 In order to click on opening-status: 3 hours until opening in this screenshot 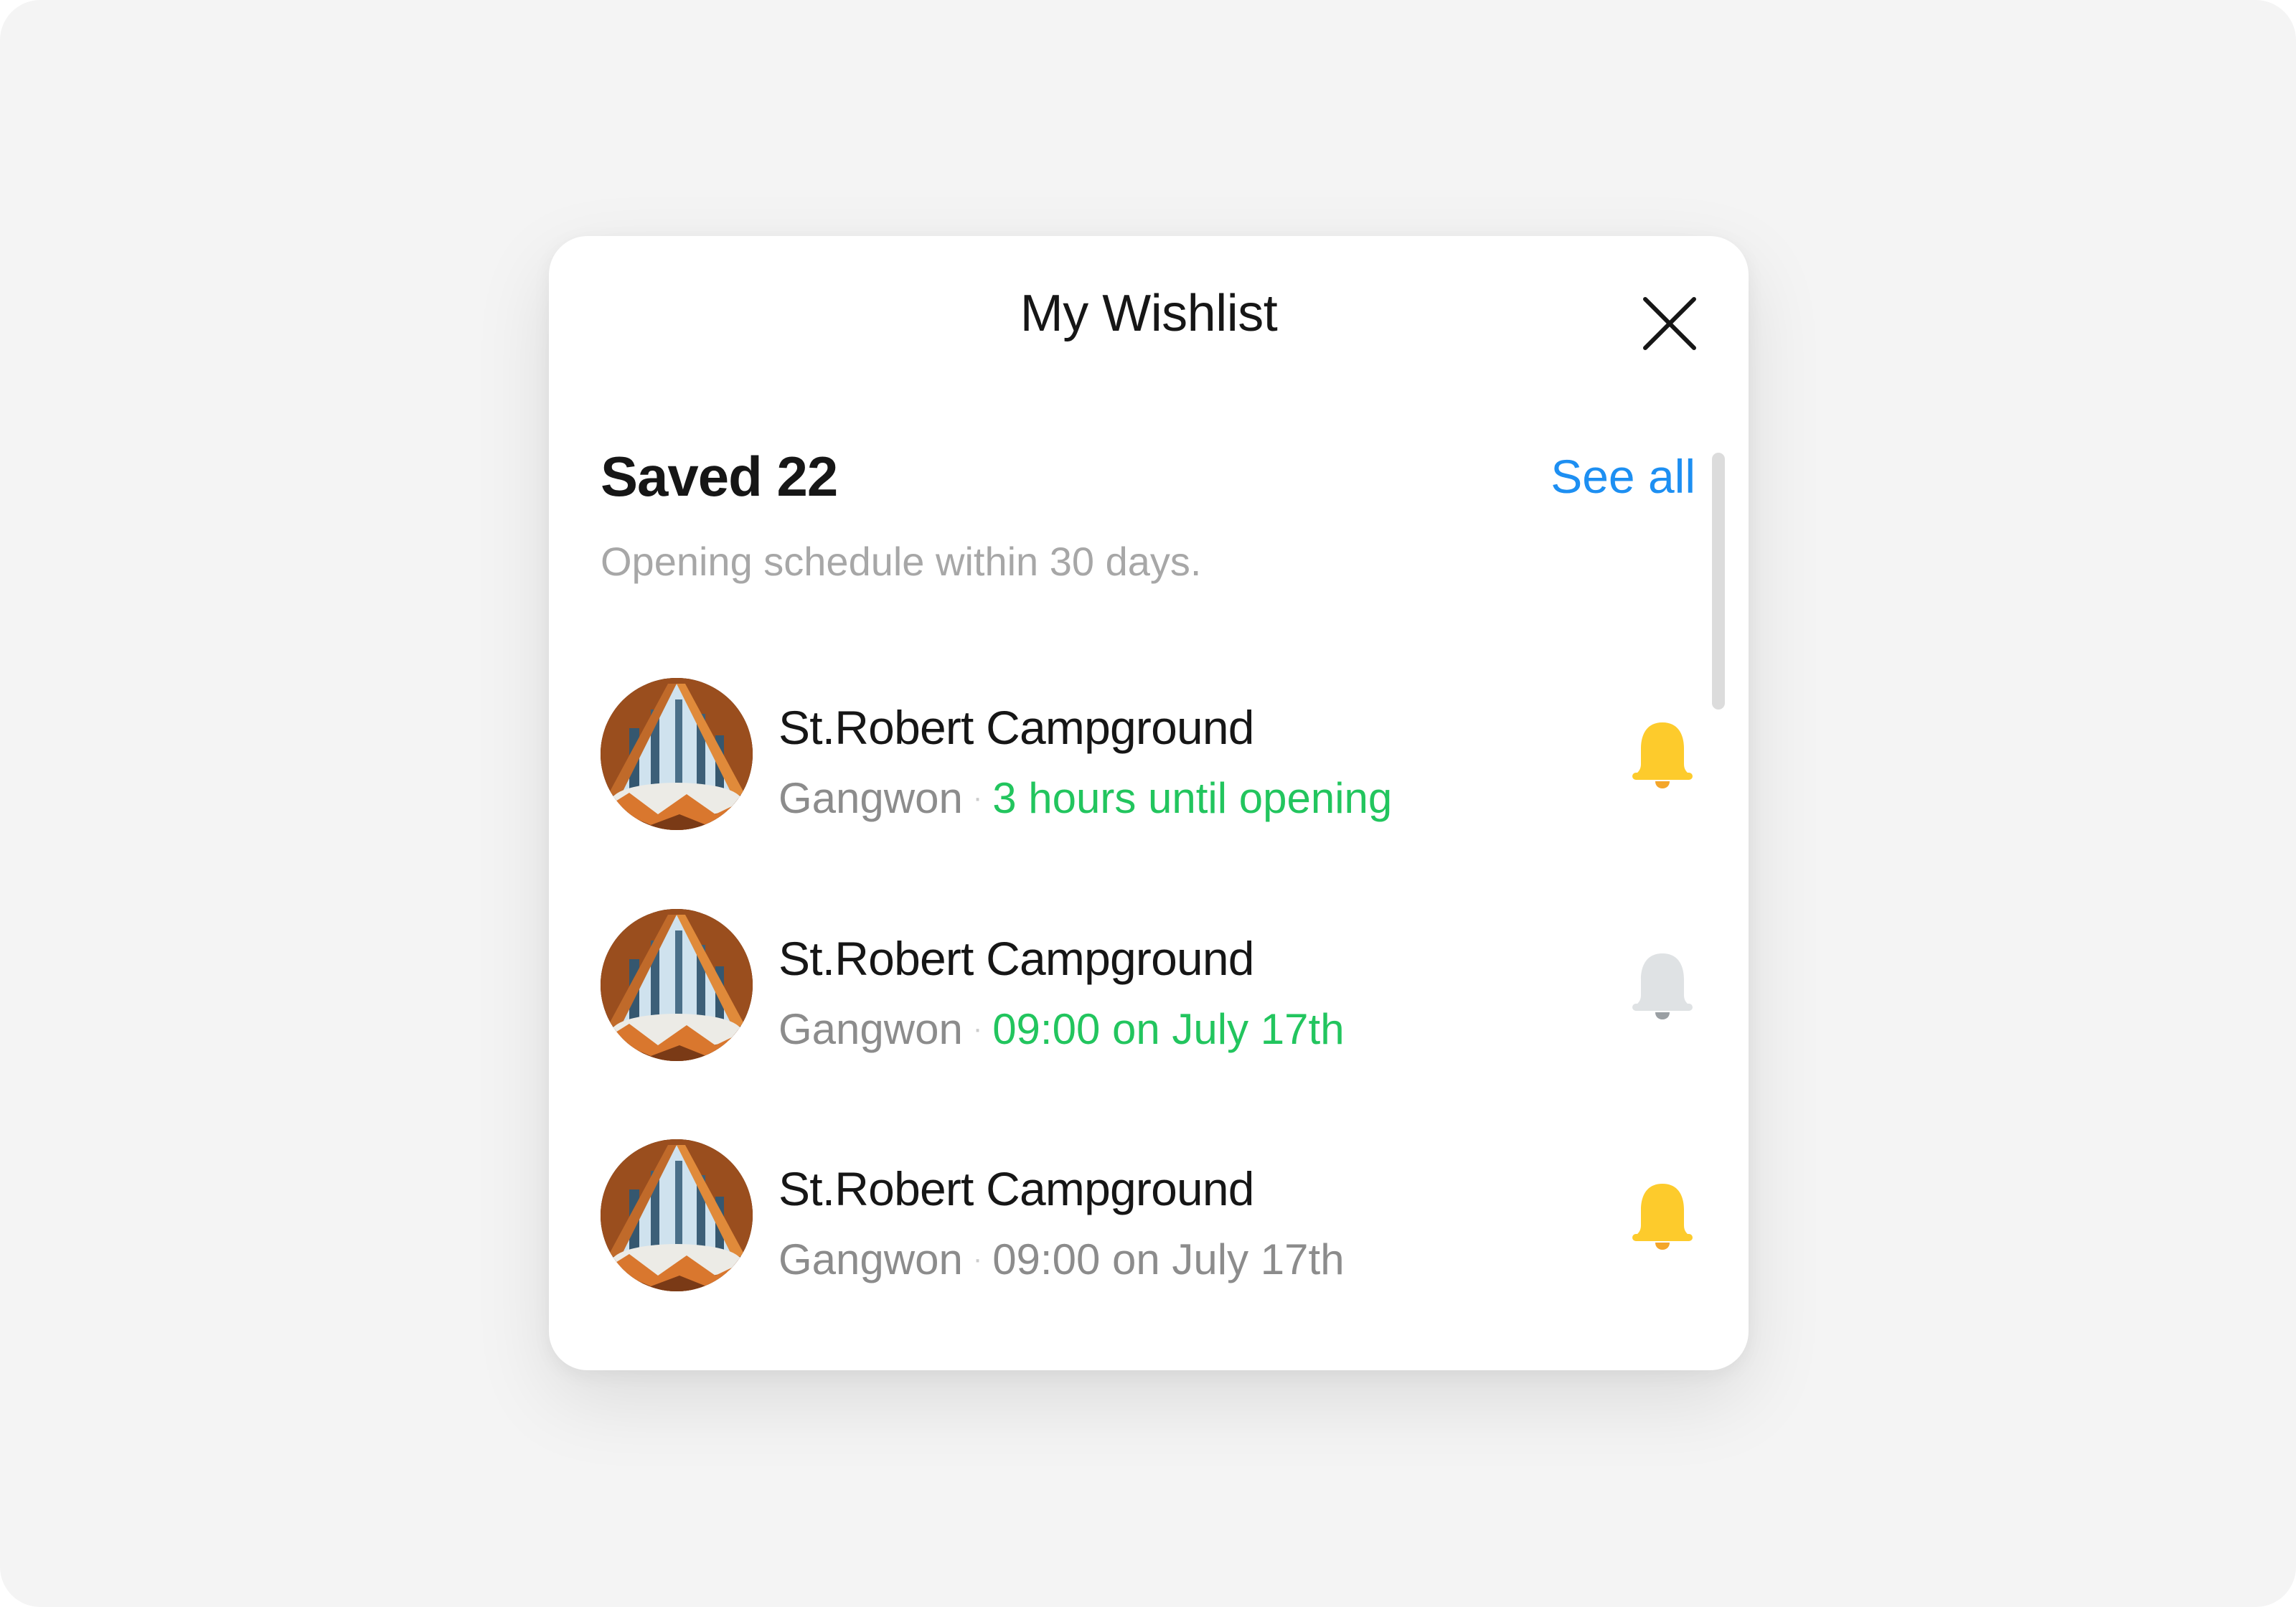, I will do `click(1192, 798)`.